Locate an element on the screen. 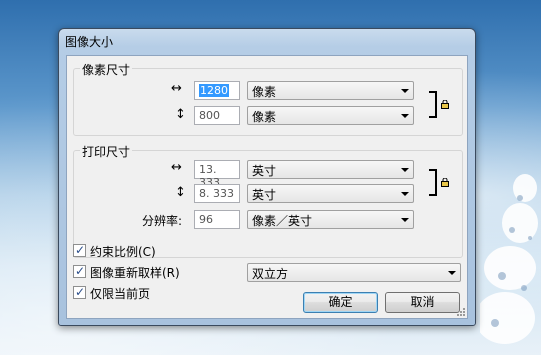 The height and width of the screenshot is (355, 541). title-bar: 图像大小 is located at coordinates (267, 40).